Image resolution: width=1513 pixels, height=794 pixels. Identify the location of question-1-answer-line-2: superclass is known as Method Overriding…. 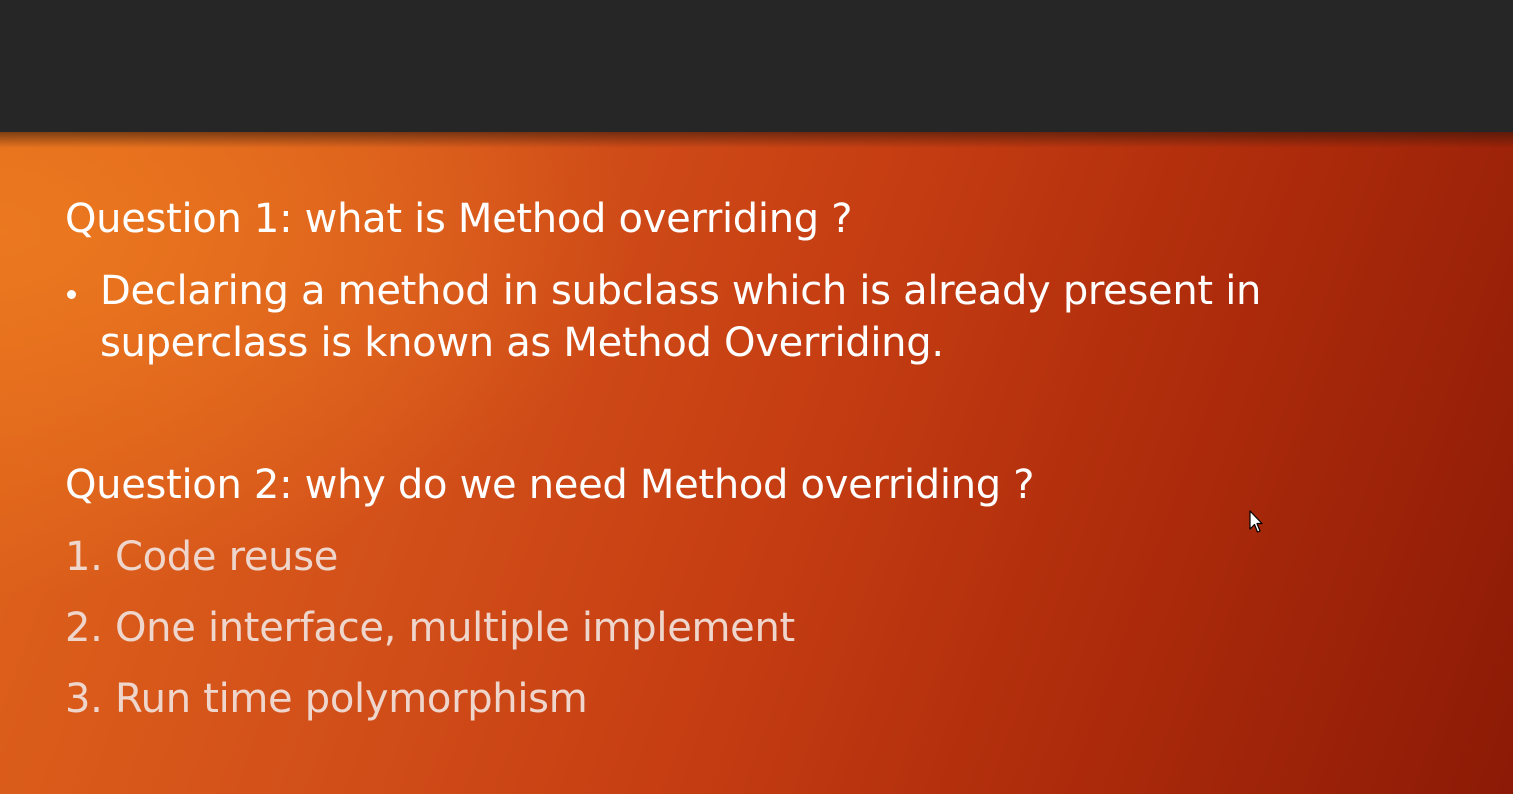
(522, 343).